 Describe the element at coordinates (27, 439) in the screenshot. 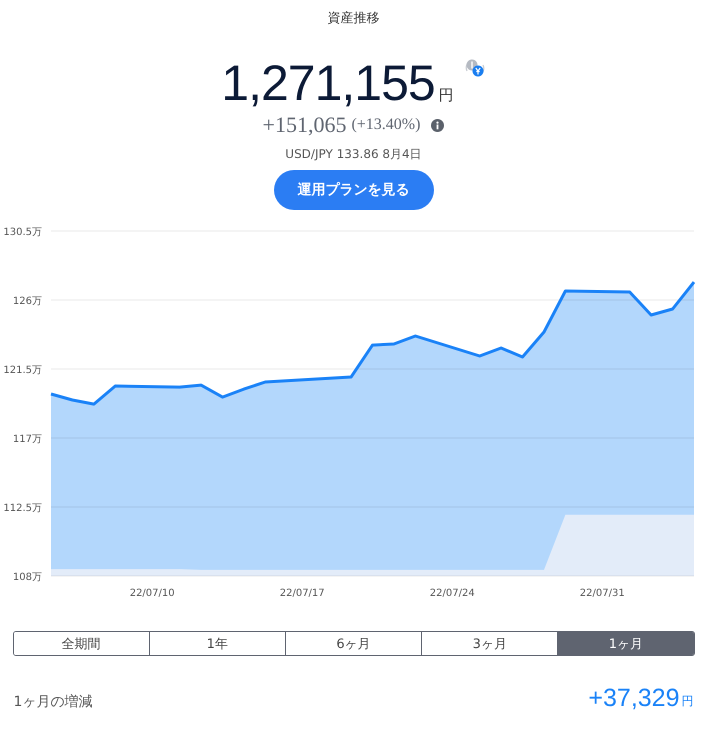

I see `y-axis-label: 117万` at that location.